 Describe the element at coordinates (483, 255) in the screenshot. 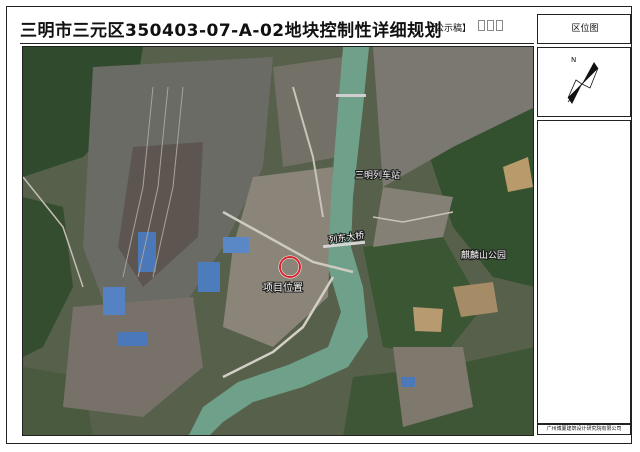

I see `map-label-park: 麒麟山公园` at that location.